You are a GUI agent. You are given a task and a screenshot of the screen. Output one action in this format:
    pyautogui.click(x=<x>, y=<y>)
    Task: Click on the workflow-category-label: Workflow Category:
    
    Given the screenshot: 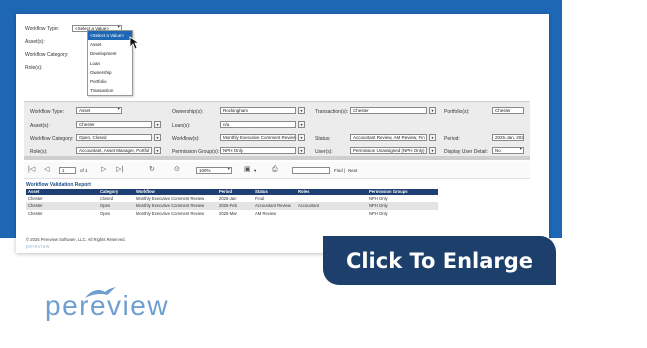 What is the action you would take?
    pyautogui.click(x=47, y=55)
    